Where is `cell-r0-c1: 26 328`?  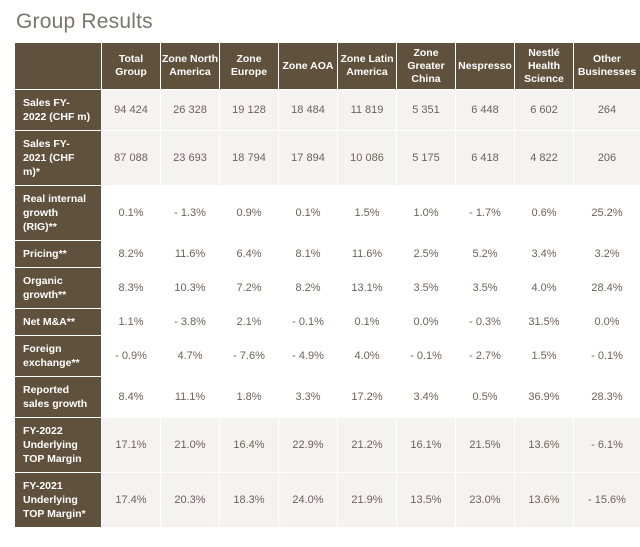 cell-r0-c1: 26 328 is located at coordinates (190, 110).